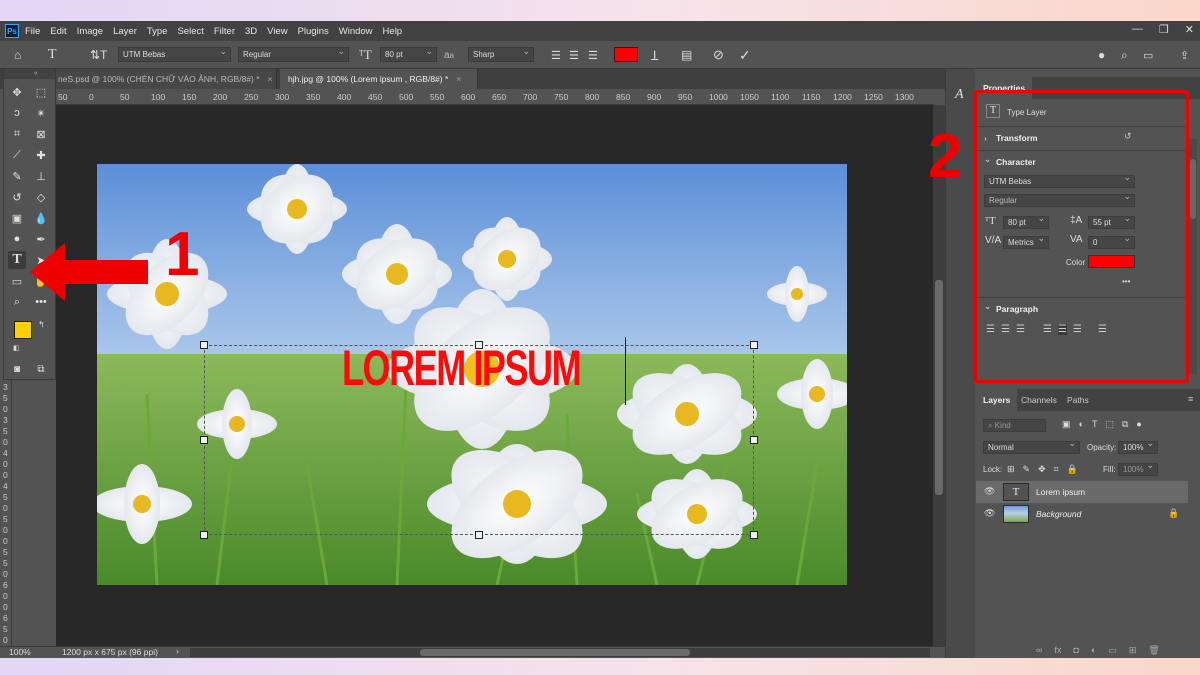 Image resolution: width=1200 pixels, height=675 pixels. I want to click on align-right-icon: ☰, so click(593, 55).